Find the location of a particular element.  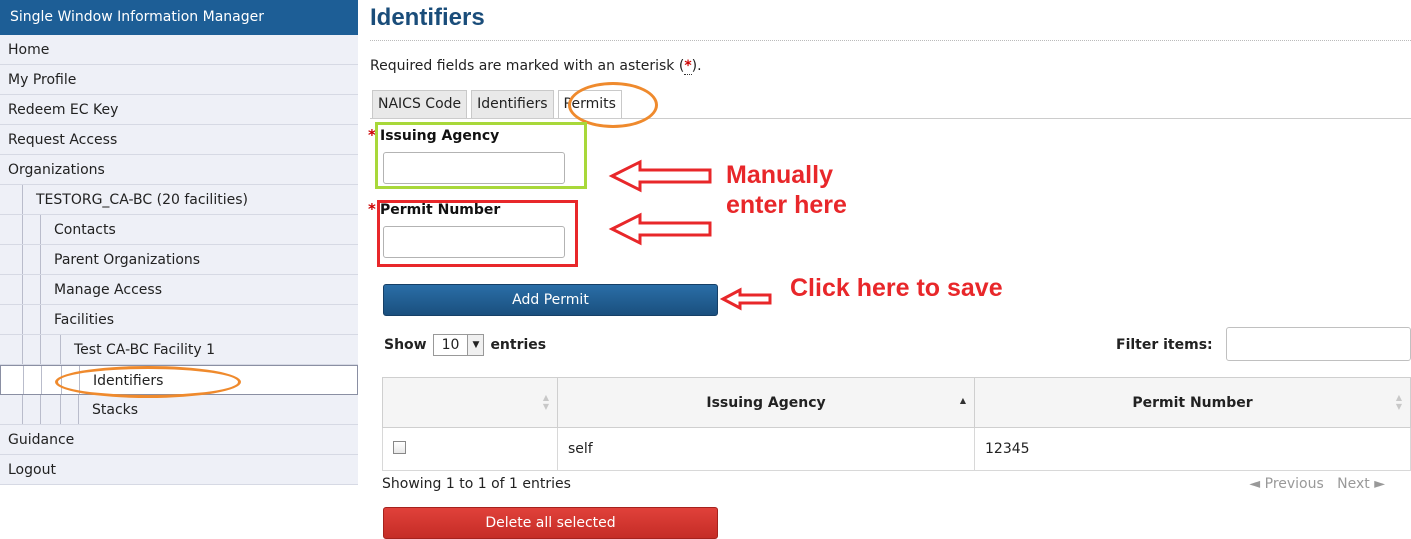

column-header-permit-number: Permit Number ▲ ▼ is located at coordinates (1192, 402).